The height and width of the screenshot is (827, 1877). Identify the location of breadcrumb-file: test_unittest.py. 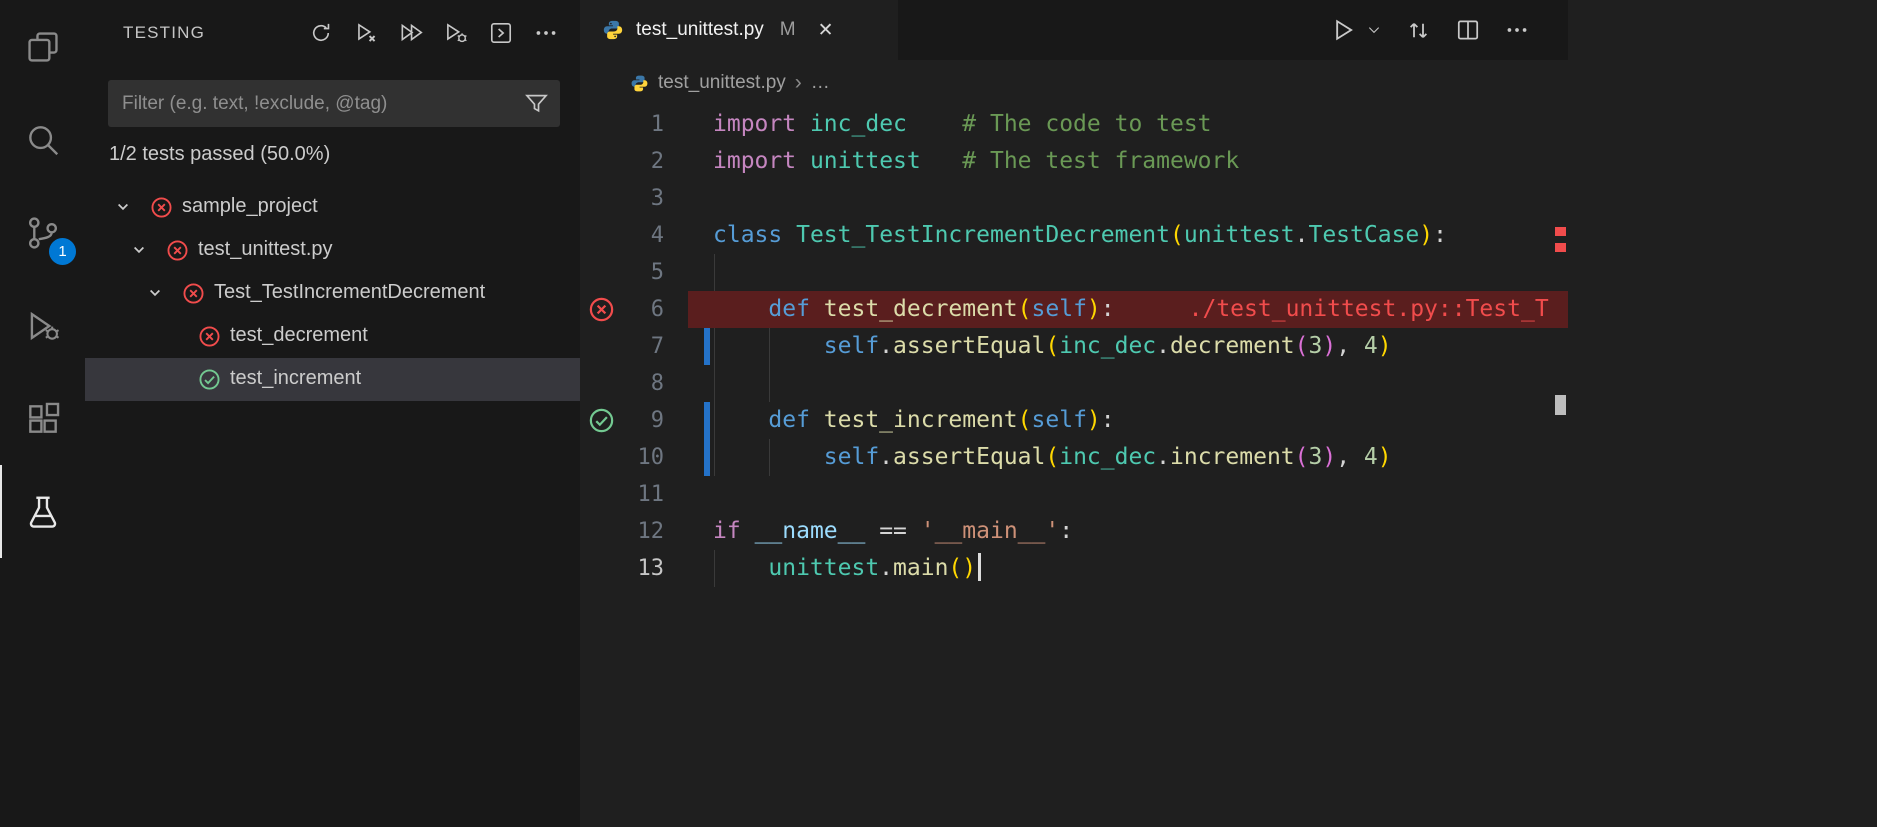
(722, 83).